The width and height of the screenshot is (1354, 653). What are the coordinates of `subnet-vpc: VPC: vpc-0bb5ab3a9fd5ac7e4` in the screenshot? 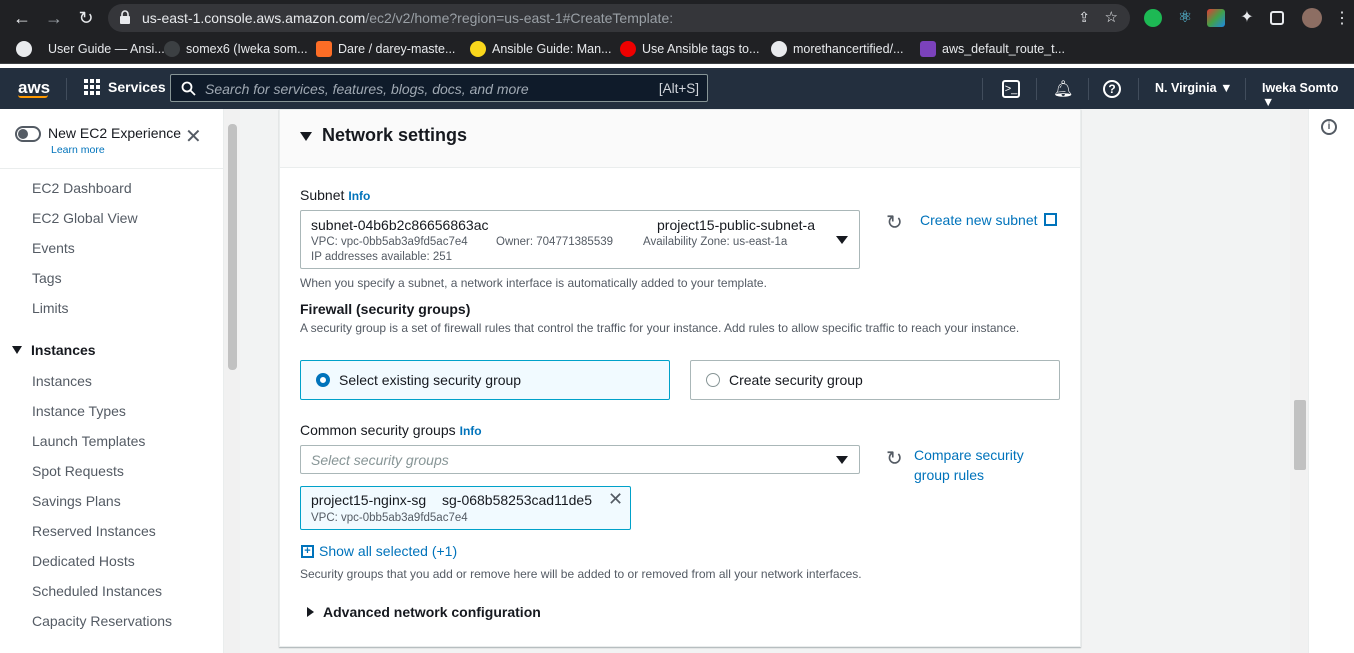 It's located at (389, 242).